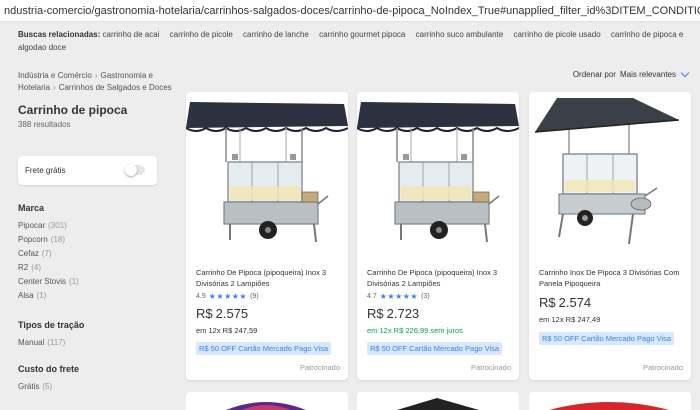  What do you see at coordinates (201, 34) in the screenshot?
I see `related-link: carrinho de picole` at bounding box center [201, 34].